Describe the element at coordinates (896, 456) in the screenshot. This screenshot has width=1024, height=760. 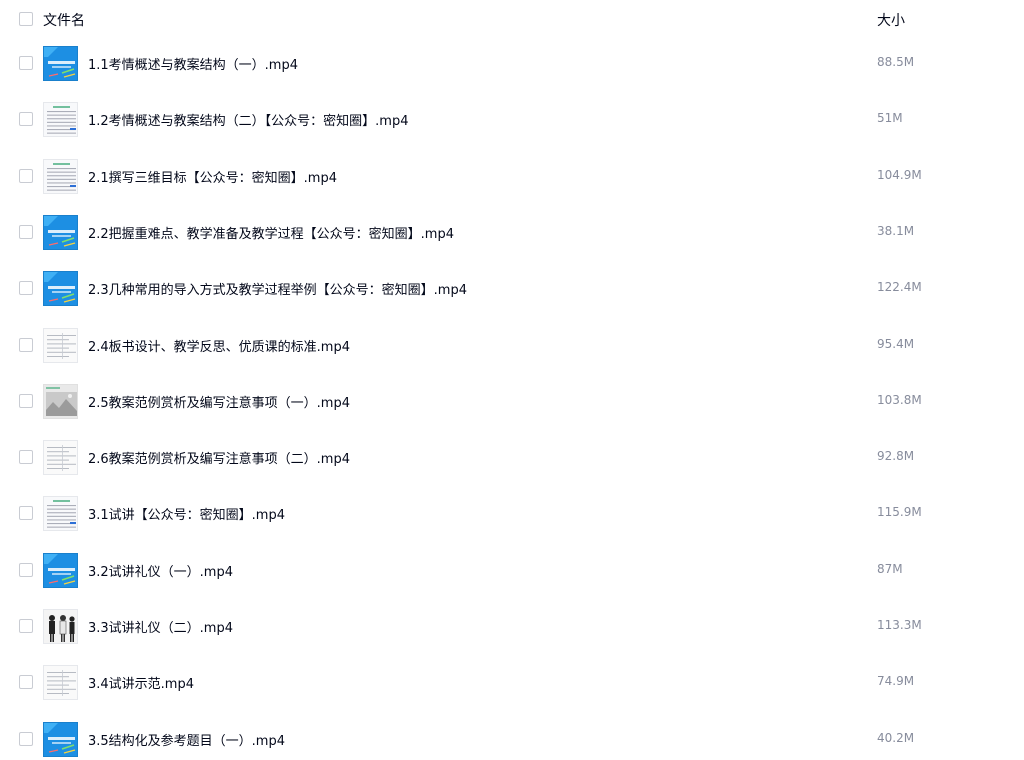
I see `file-size: 92.8M` at that location.